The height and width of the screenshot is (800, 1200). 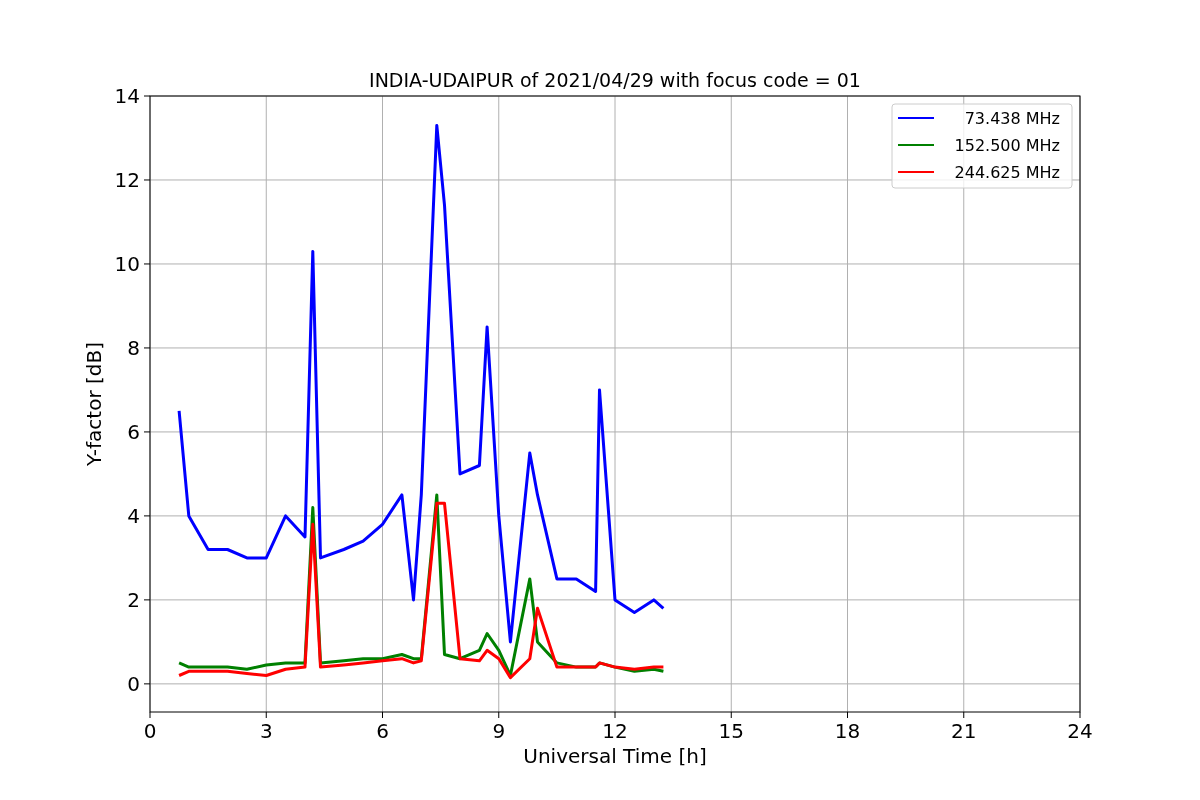 What do you see at coordinates (94, 404) in the screenshot?
I see `axis-label: Y-factor [dB]` at bounding box center [94, 404].